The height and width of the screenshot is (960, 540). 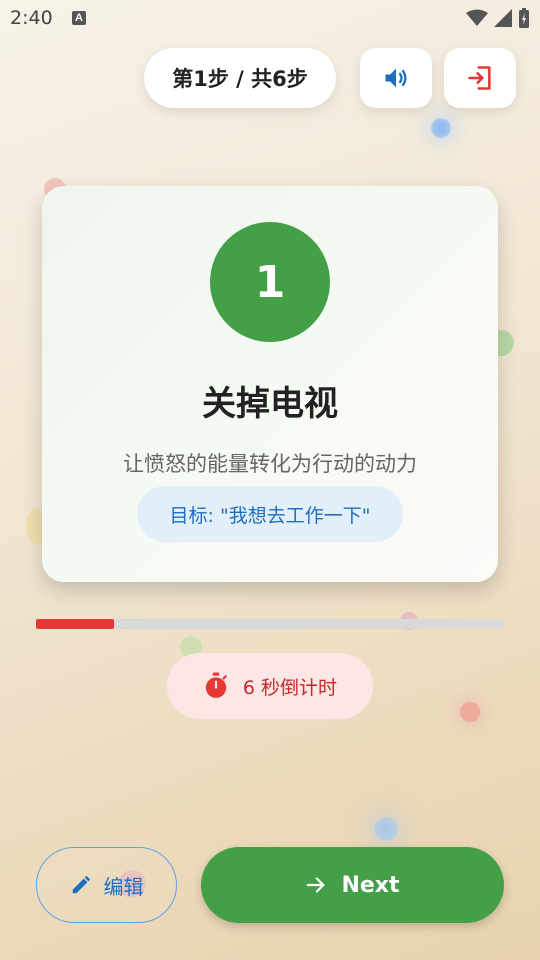 I want to click on status-icons, so click(x=498, y=18).